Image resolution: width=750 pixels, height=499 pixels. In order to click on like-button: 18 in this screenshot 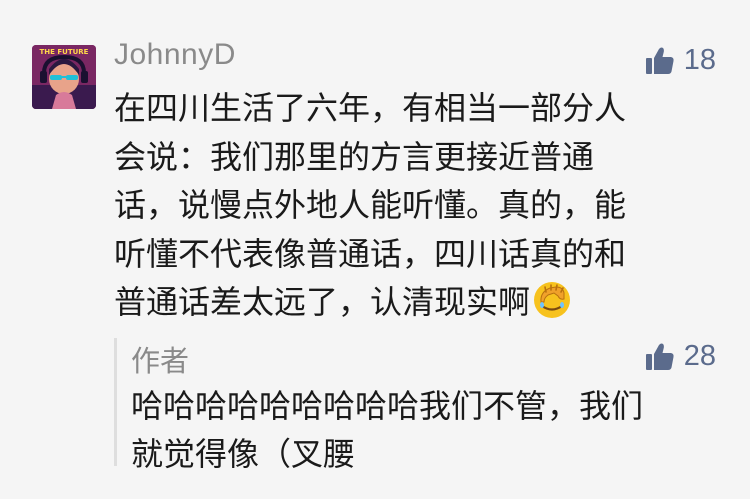, I will do `click(680, 60)`.